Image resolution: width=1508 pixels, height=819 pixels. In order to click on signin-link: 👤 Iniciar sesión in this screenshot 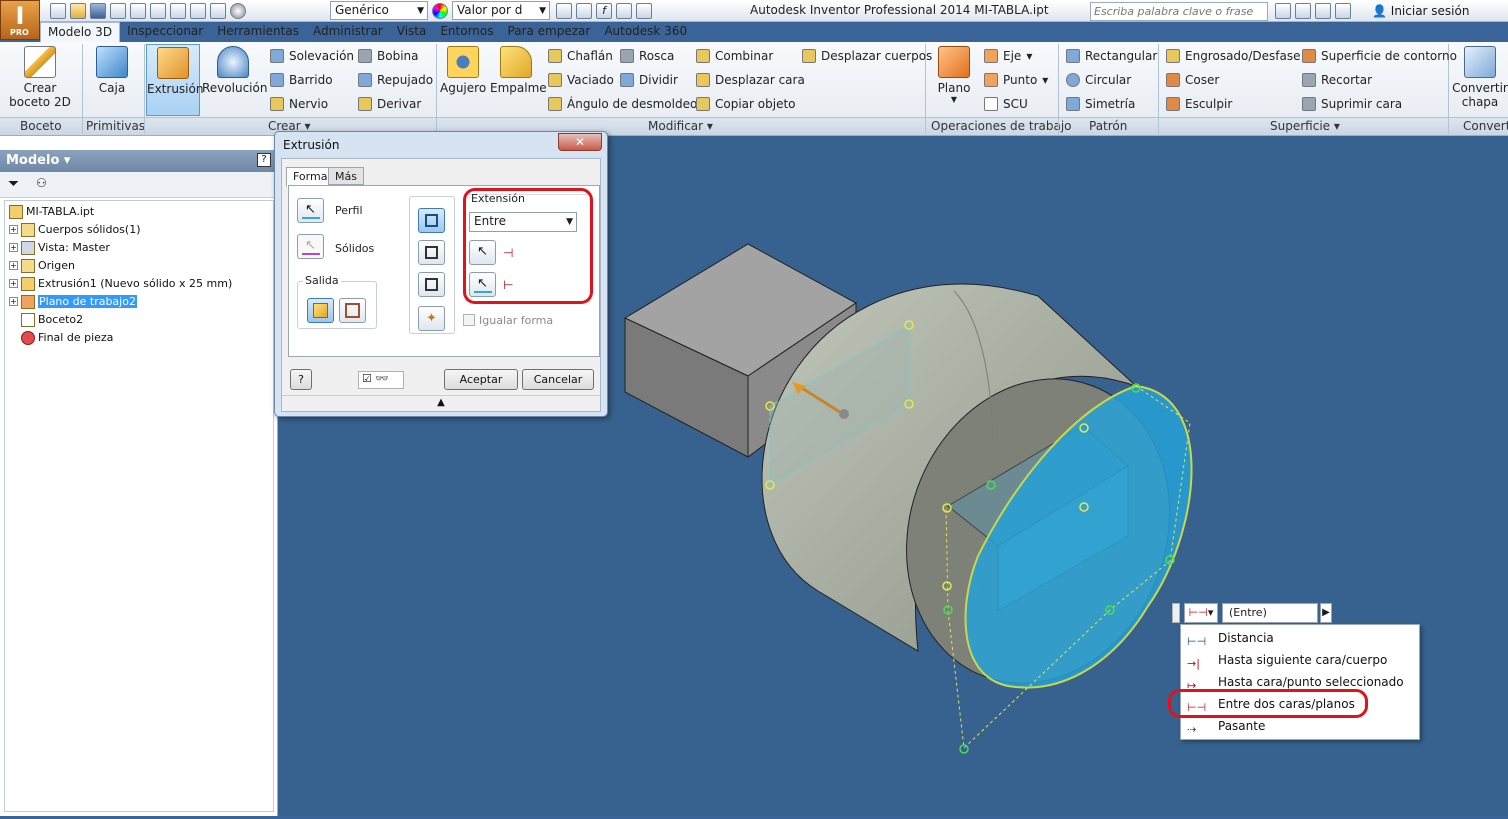, I will do `click(1420, 11)`.